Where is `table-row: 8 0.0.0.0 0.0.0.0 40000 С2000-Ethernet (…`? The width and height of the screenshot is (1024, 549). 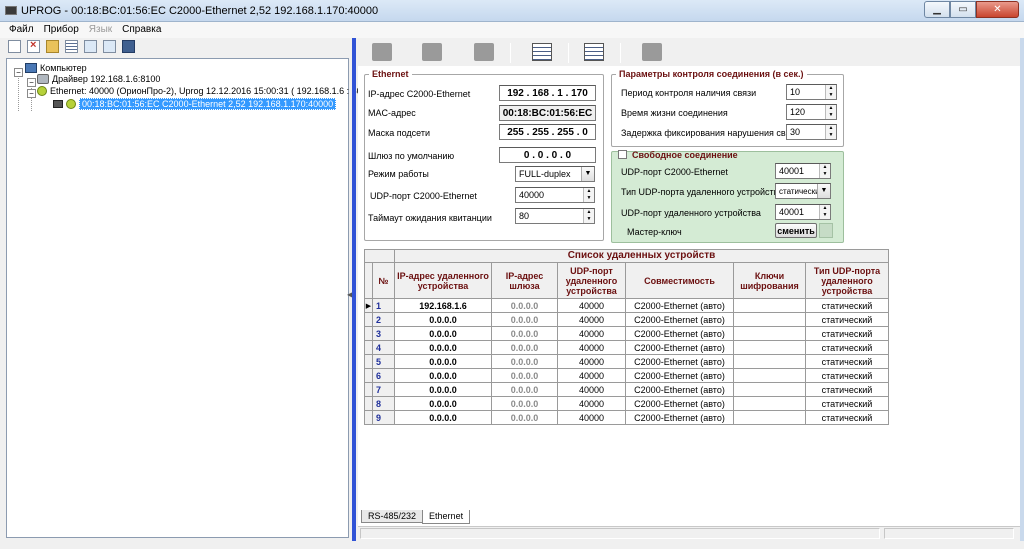
table-row: 8 0.0.0.0 0.0.0.0 40000 С2000-Ethernet (… is located at coordinates (626, 403).